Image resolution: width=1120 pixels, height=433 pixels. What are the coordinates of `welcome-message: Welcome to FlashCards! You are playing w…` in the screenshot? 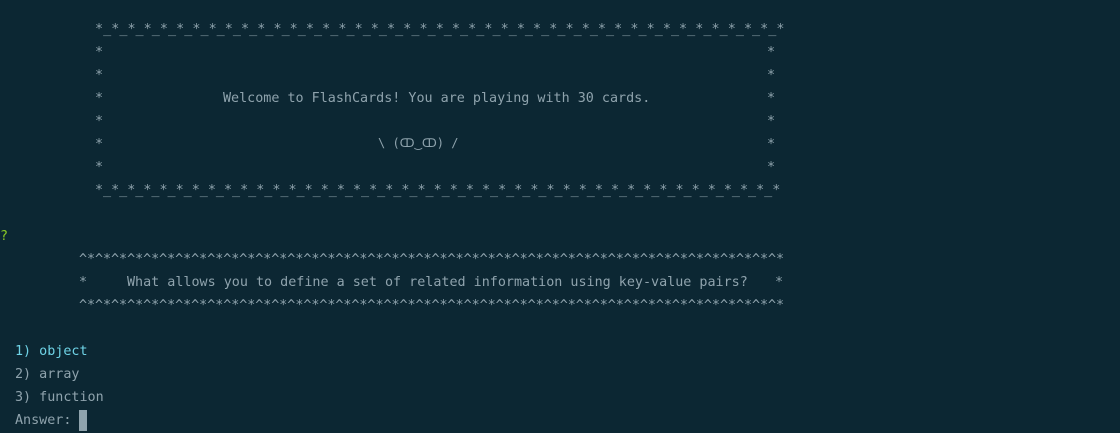 It's located at (437, 98).